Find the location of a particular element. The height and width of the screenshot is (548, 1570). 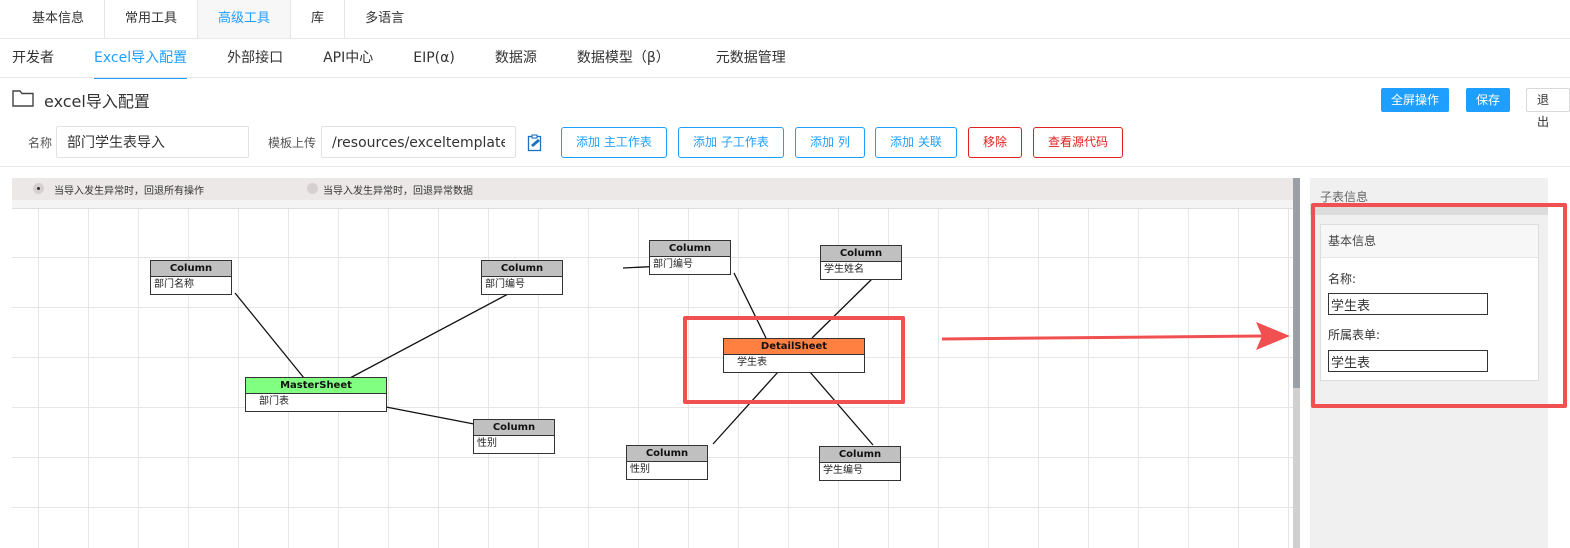

panel-highlight is located at coordinates (1439, 305).